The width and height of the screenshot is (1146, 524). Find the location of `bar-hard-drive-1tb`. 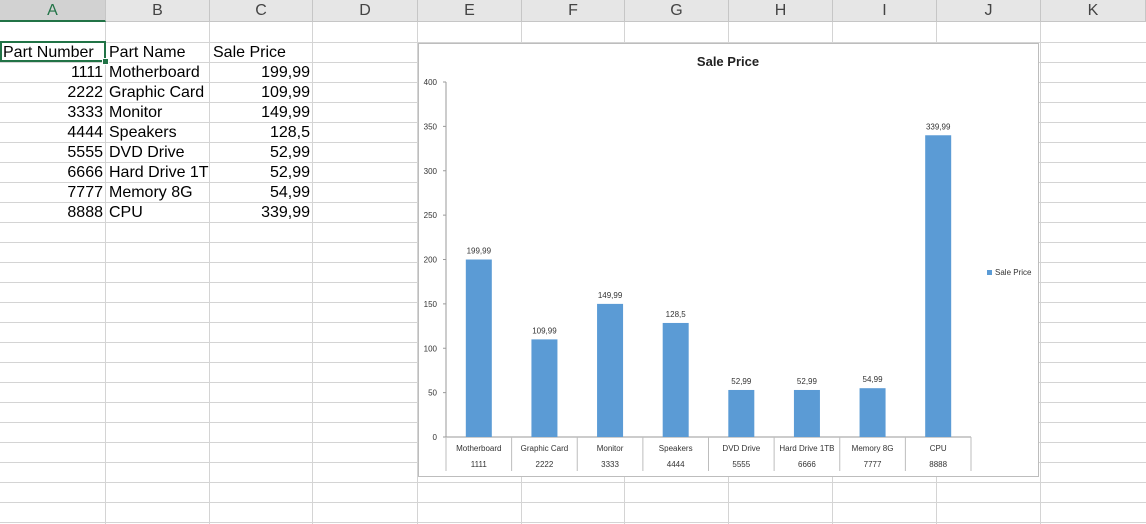

bar-hard-drive-1tb is located at coordinates (806, 413).